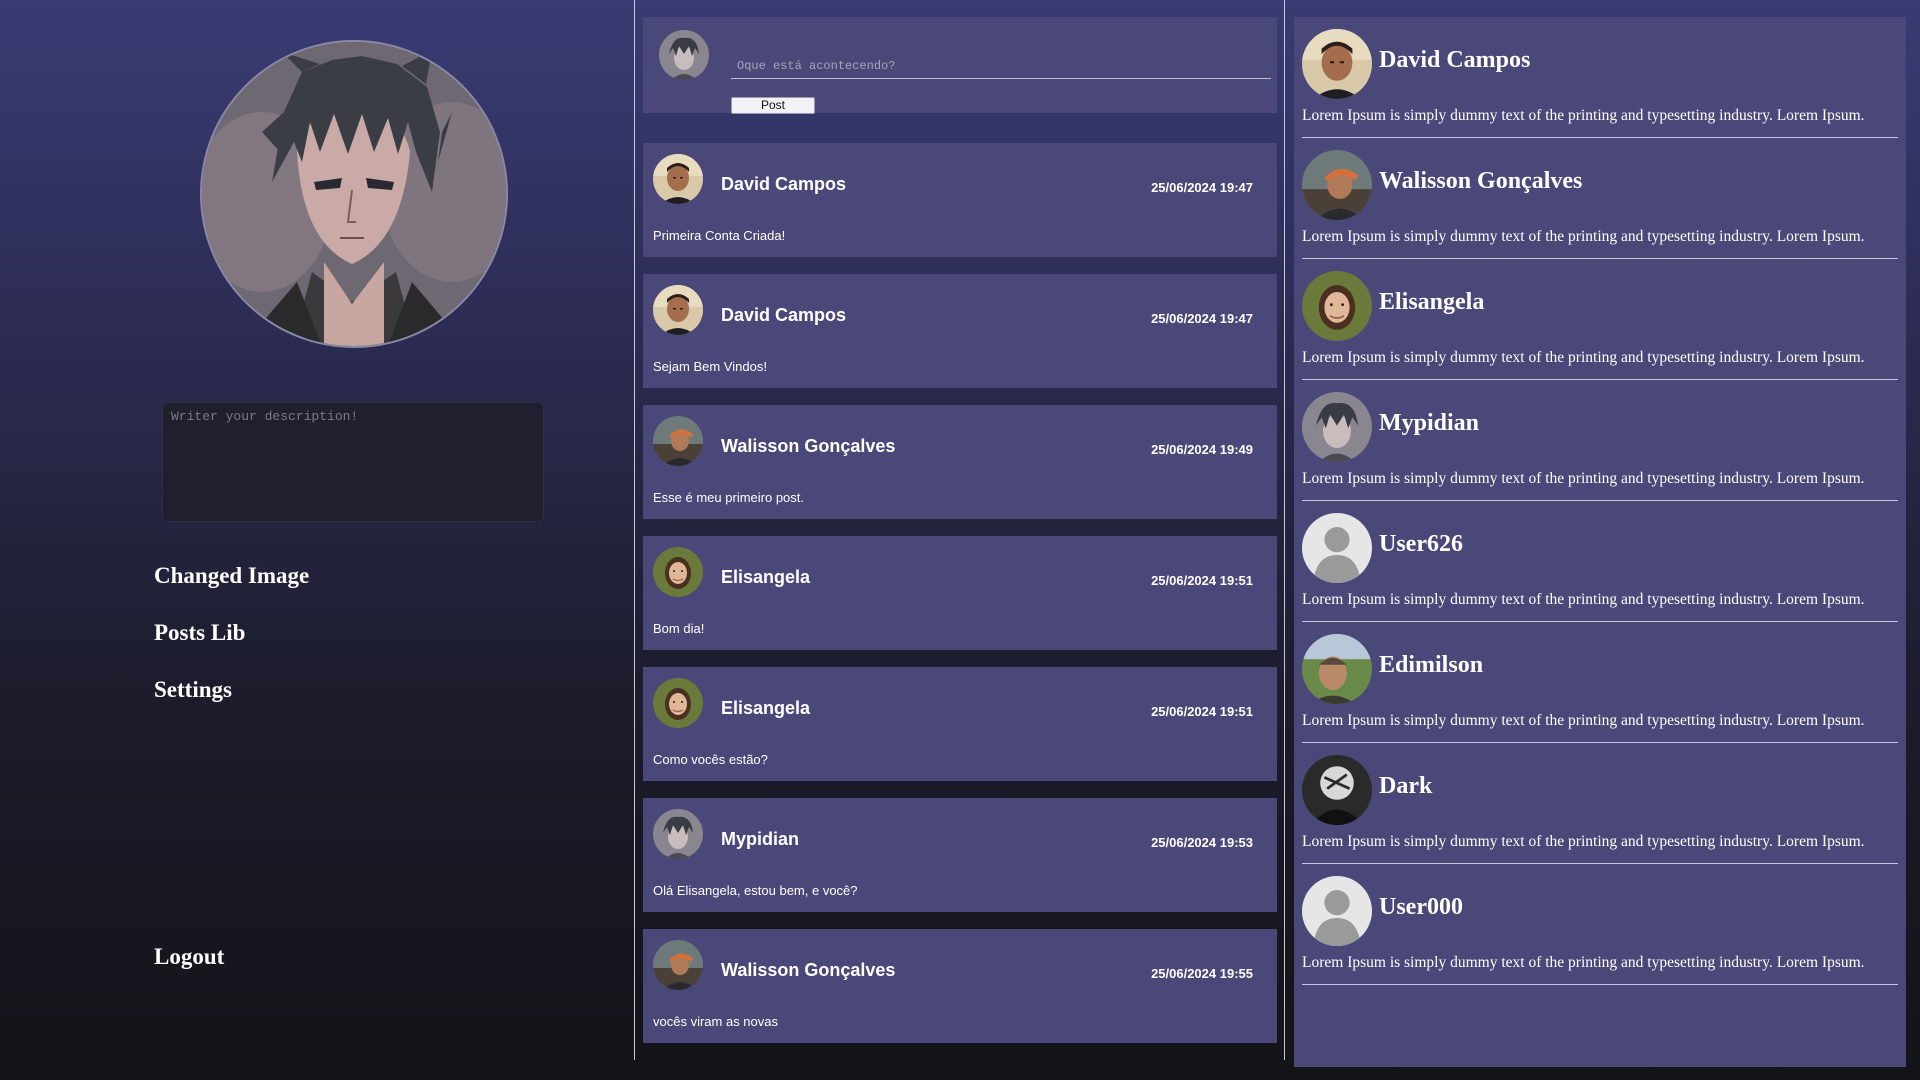 The width and height of the screenshot is (1920, 1080). Describe the element at coordinates (1429, 423) in the screenshot. I see `user-name: Mypidian` at that location.